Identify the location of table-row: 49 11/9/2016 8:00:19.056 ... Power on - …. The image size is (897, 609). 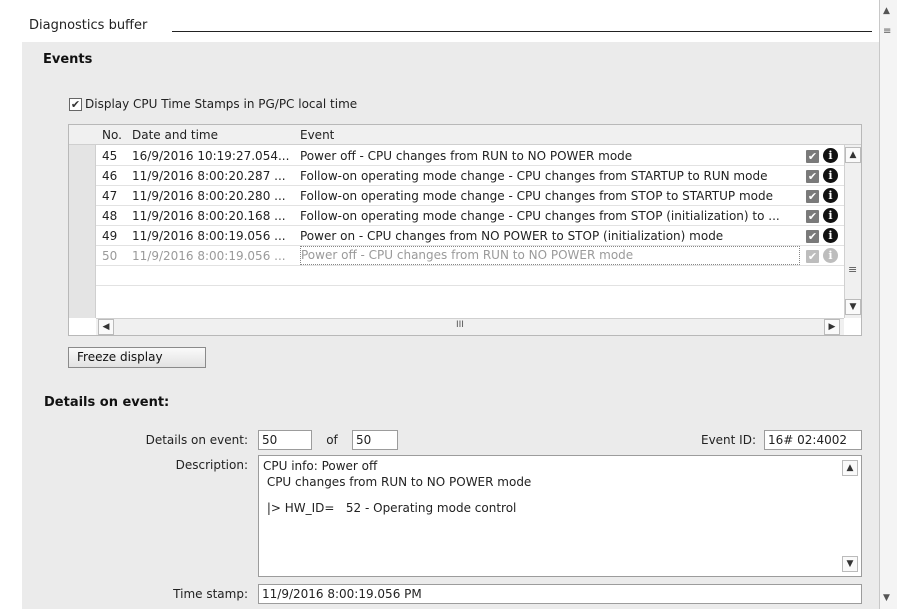
(470, 236).